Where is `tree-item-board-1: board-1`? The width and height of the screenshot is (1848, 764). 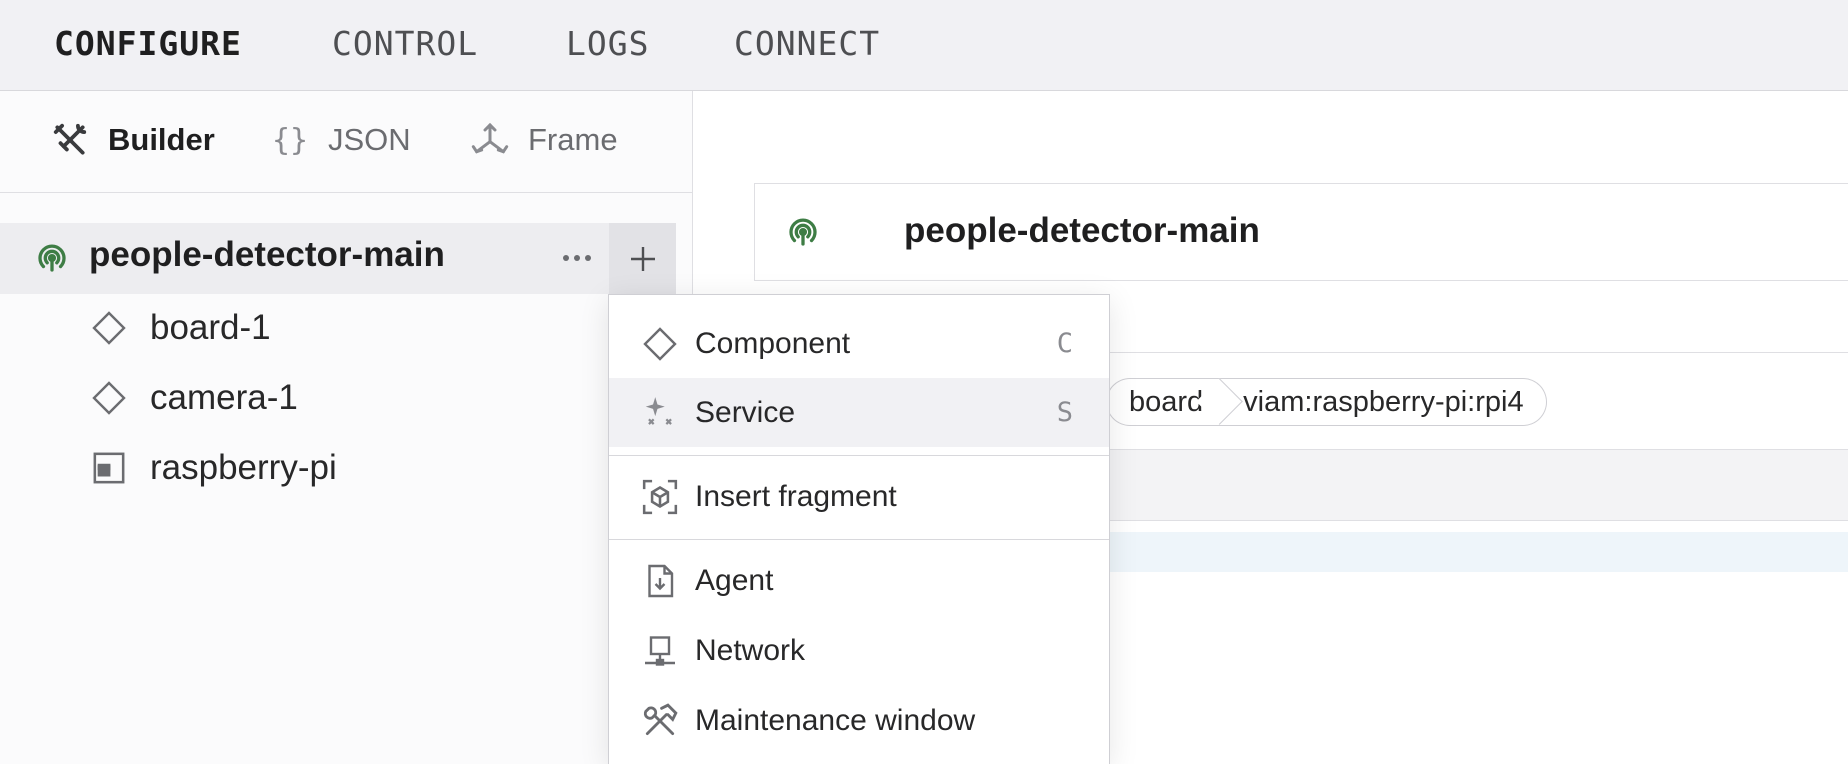 tree-item-board-1: board-1 is located at coordinates (180, 328).